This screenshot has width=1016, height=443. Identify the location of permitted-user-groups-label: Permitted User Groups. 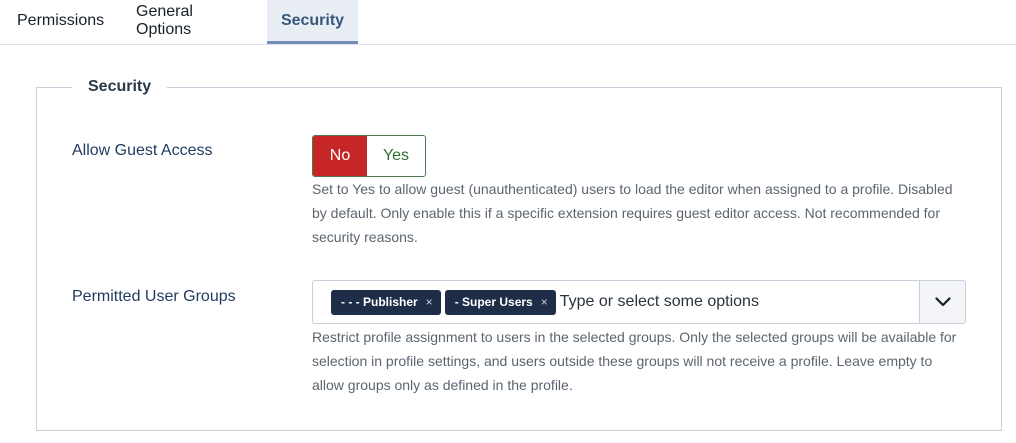
(154, 296).